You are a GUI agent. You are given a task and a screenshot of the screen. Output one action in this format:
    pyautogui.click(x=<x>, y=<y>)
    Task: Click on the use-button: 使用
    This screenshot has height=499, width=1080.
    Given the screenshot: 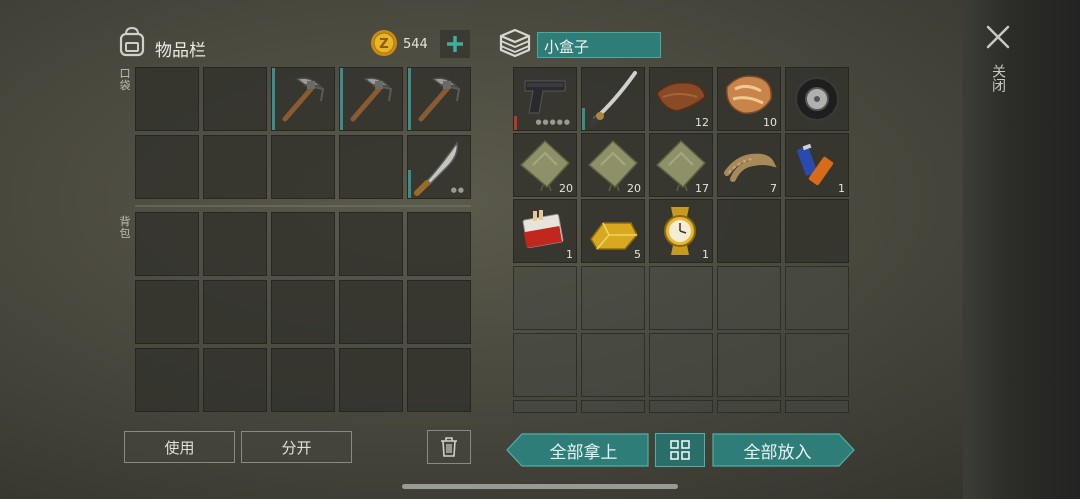 What is the action you would take?
    pyautogui.click(x=179, y=447)
    